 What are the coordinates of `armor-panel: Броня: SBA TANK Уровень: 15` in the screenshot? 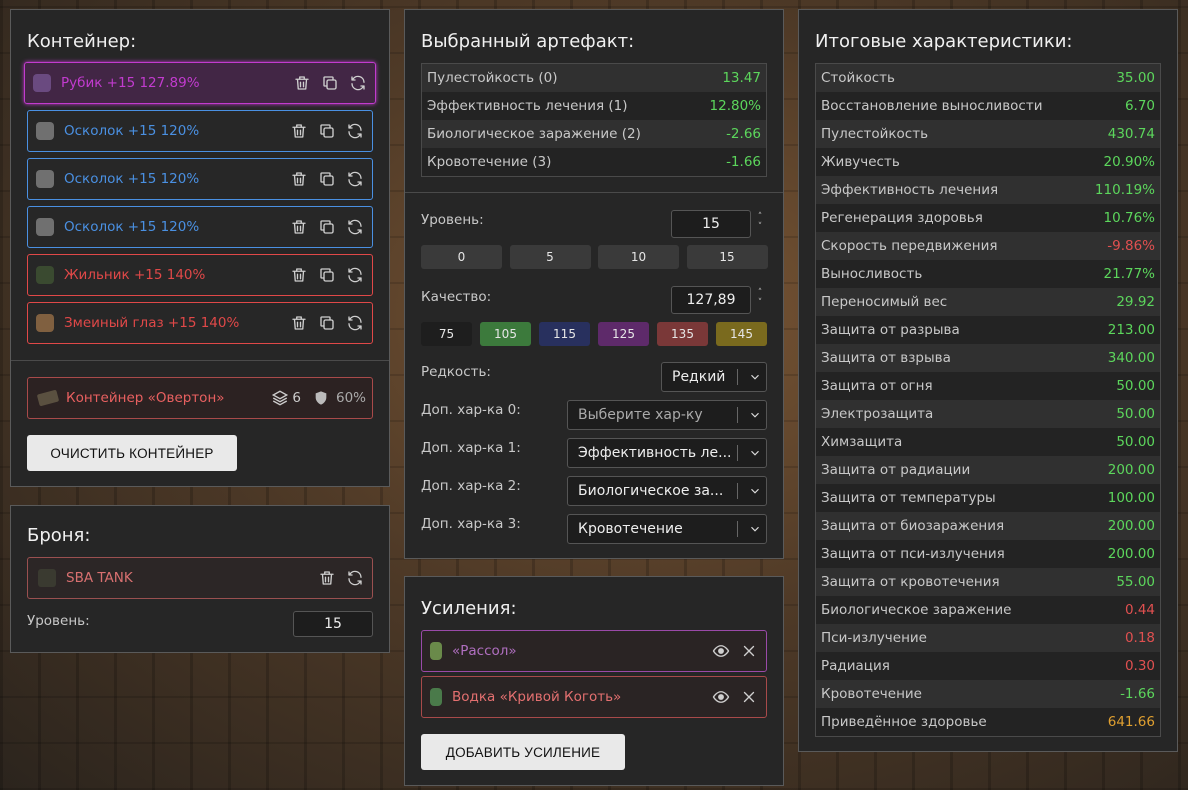 It's located at (200, 579).